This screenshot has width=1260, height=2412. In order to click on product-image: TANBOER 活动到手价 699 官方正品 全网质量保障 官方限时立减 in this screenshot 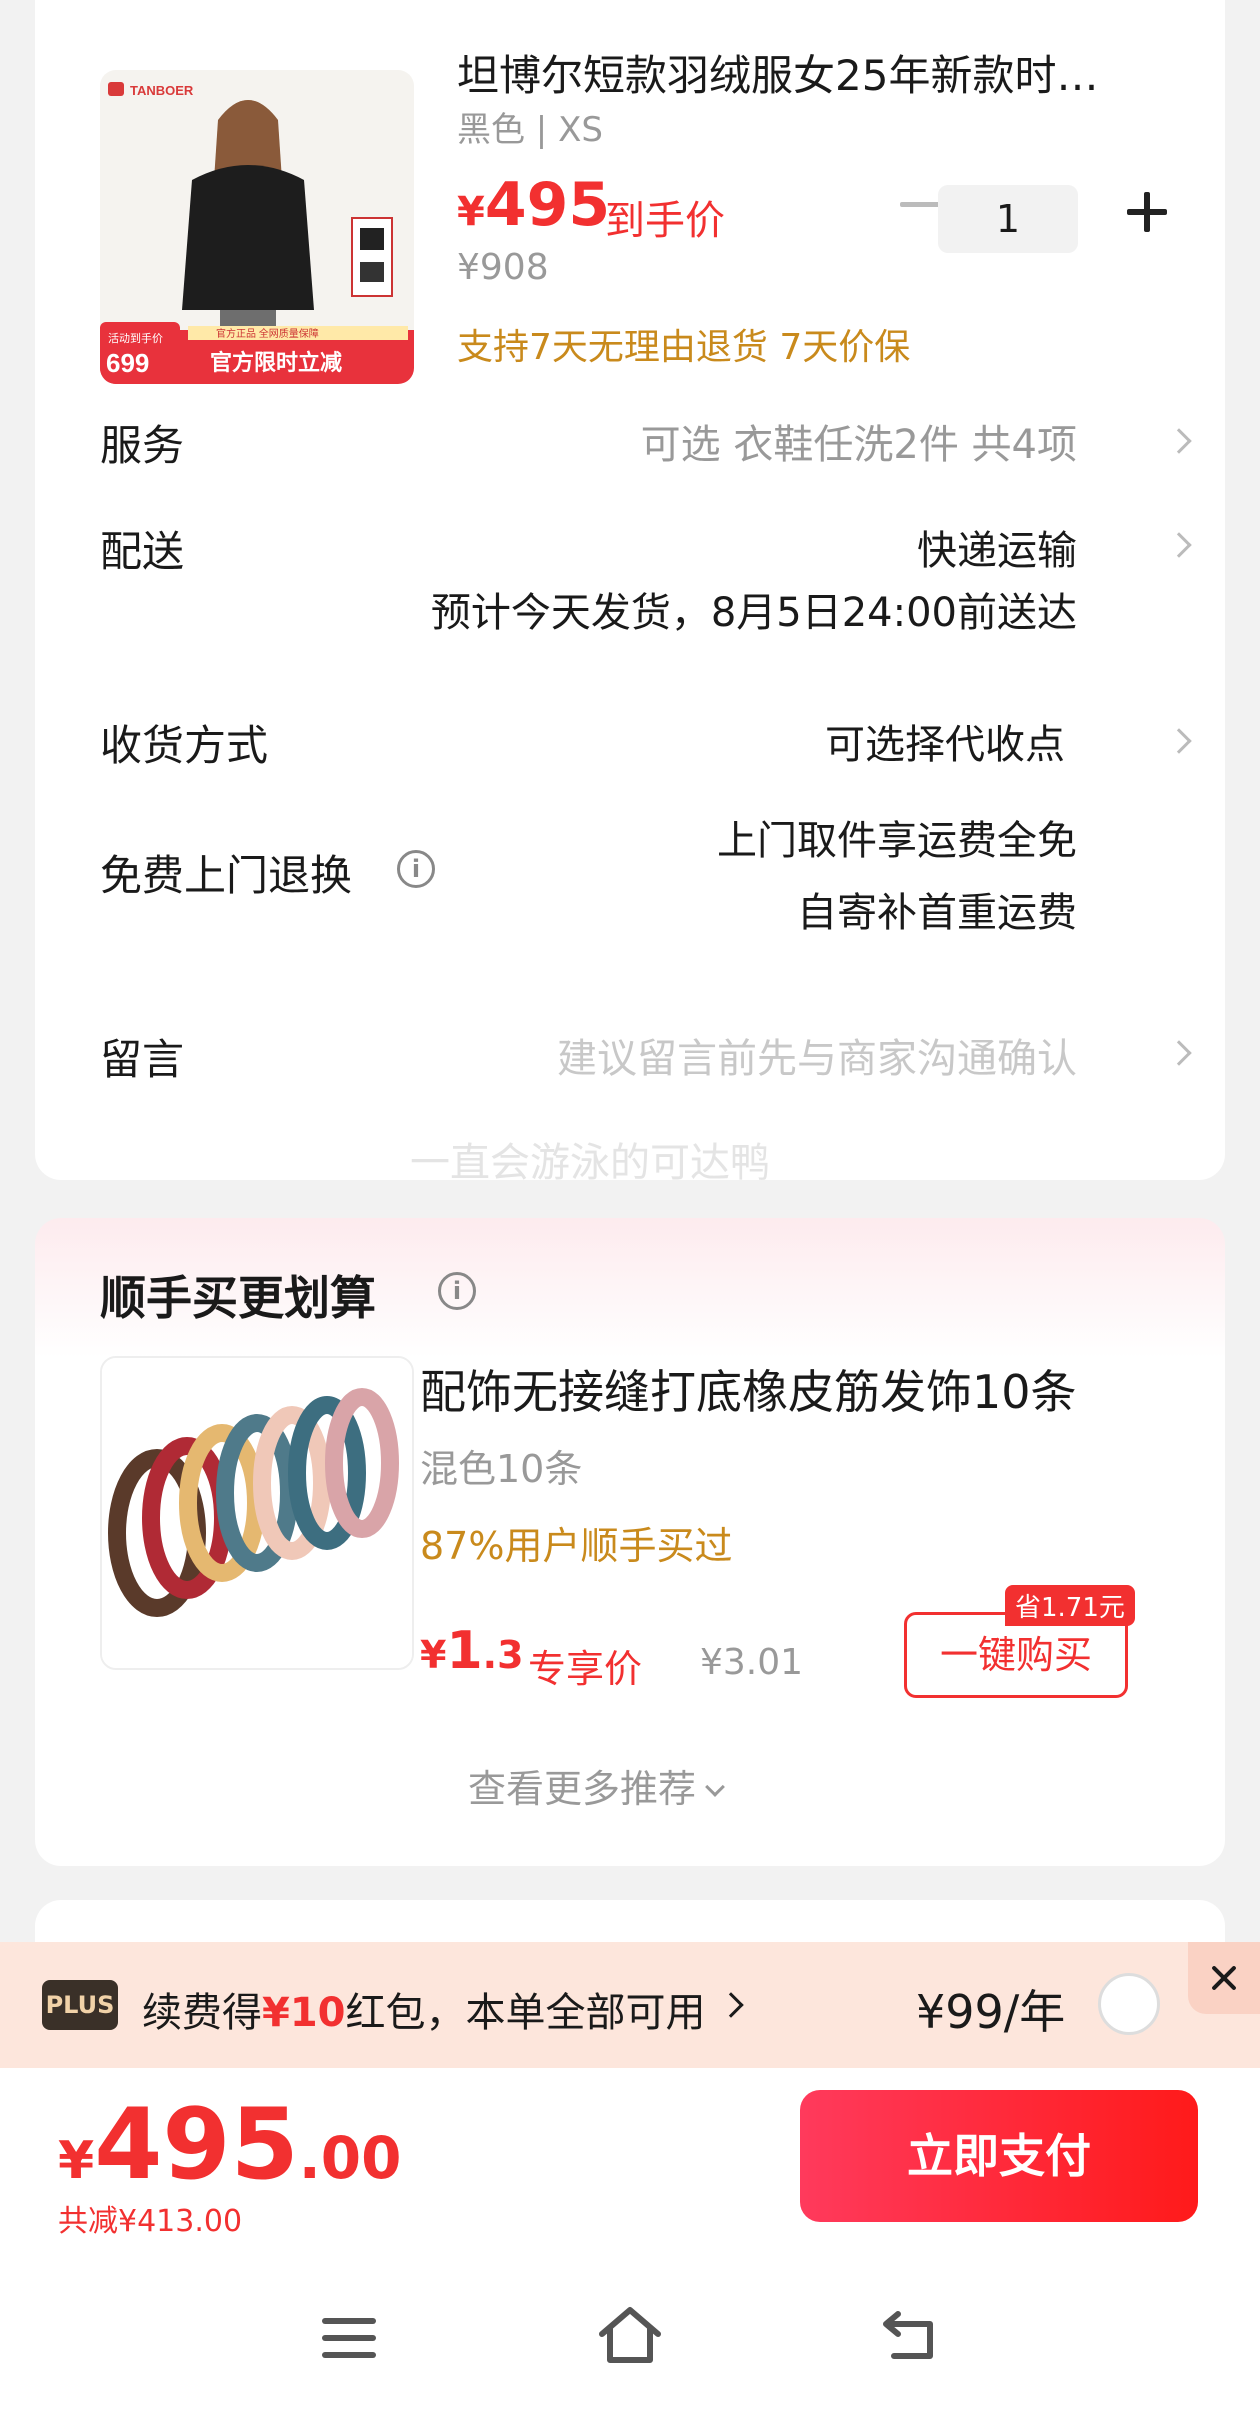, I will do `click(257, 227)`.